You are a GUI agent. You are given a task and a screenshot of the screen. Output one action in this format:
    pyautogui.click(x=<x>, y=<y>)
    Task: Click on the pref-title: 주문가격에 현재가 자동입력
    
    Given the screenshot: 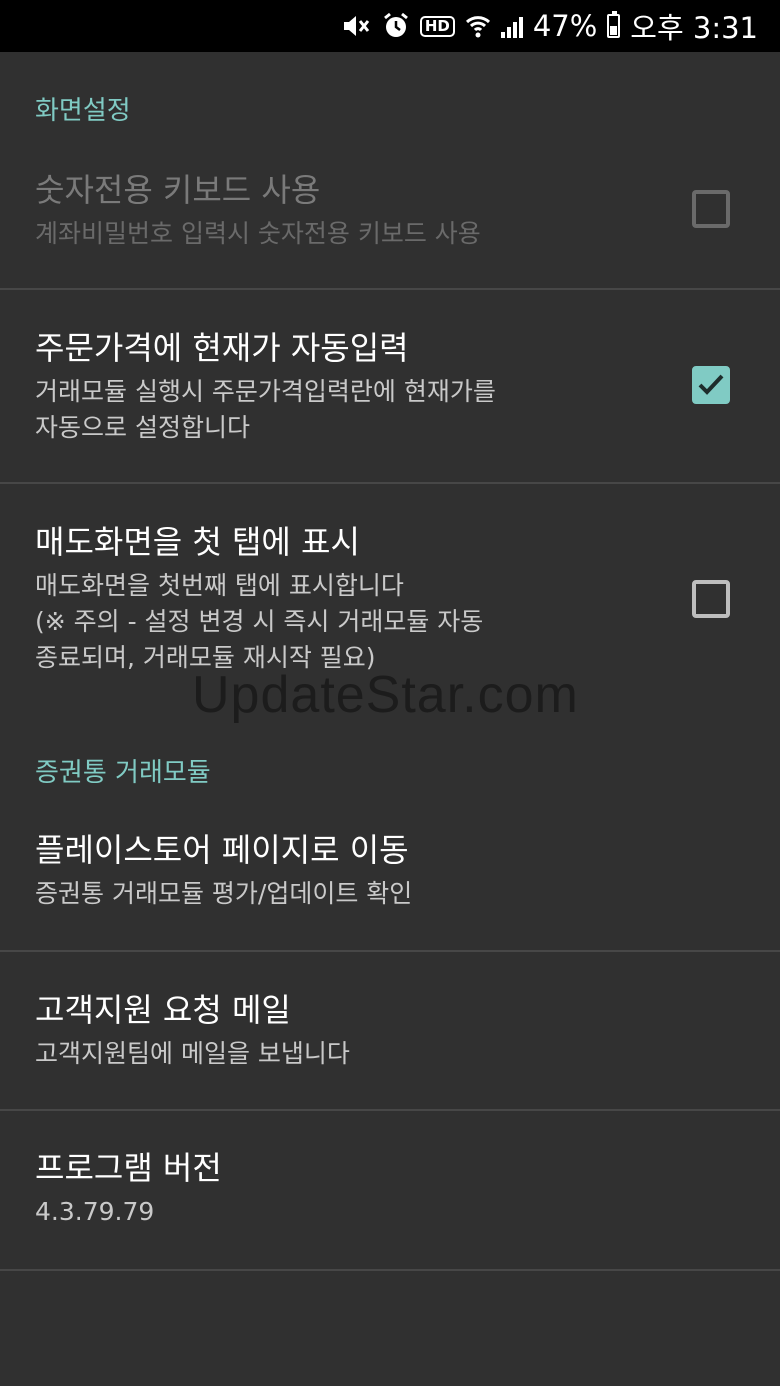 What is the action you would take?
    pyautogui.click(x=222, y=348)
    